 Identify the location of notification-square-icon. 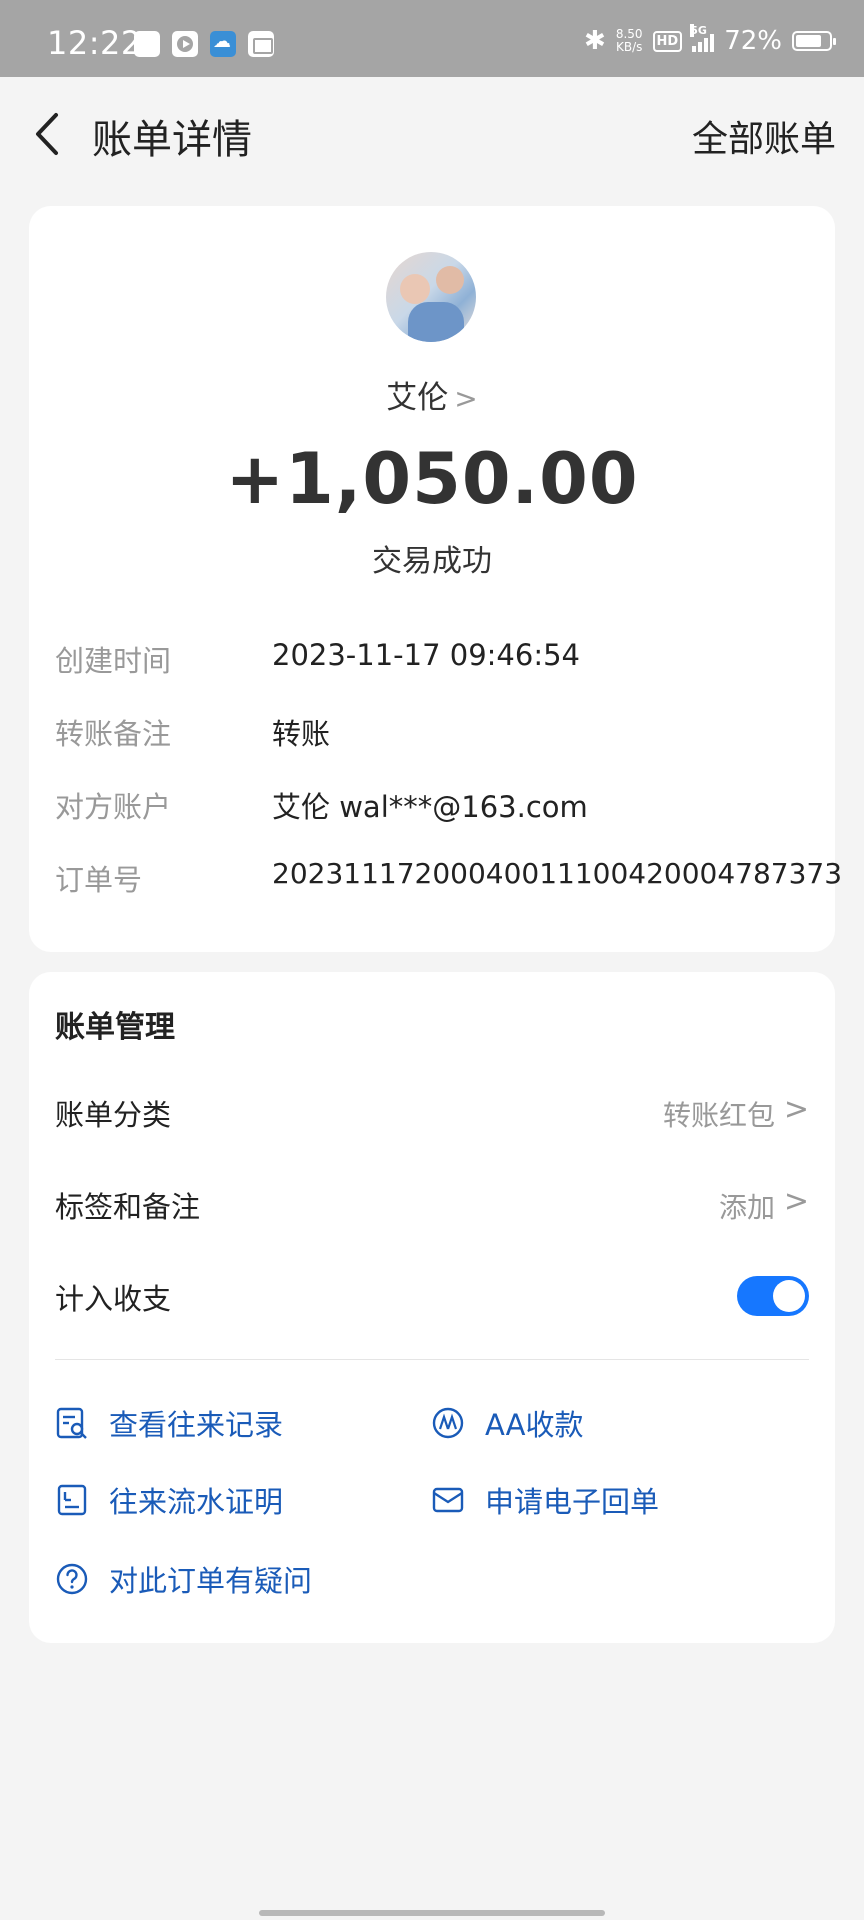
(147, 44).